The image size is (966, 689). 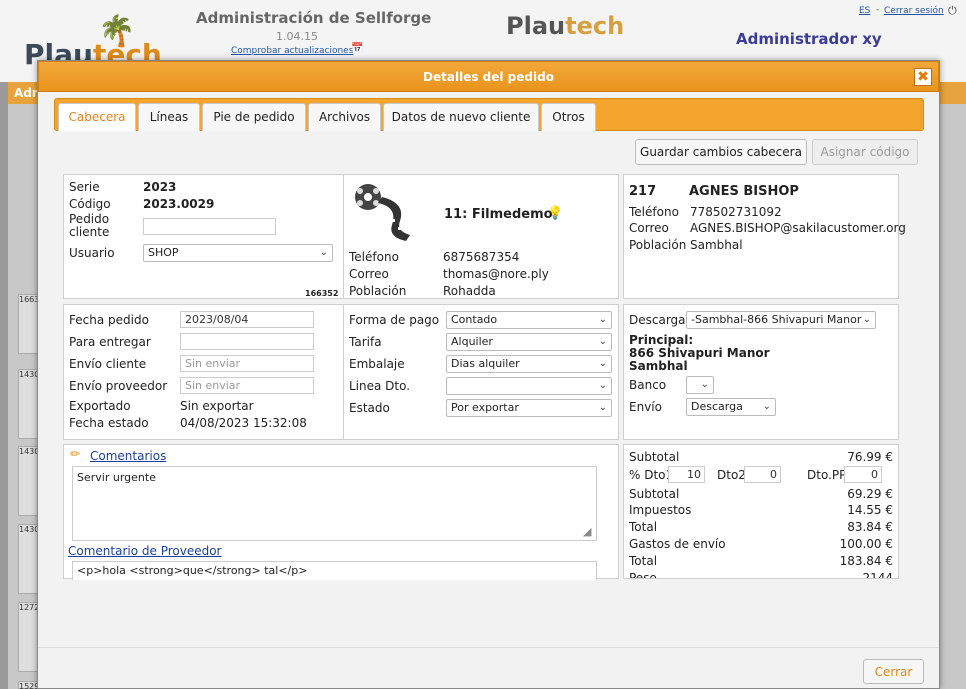 I want to click on principal-address-line1: 866 Shivapuri Manor, so click(x=699, y=353).